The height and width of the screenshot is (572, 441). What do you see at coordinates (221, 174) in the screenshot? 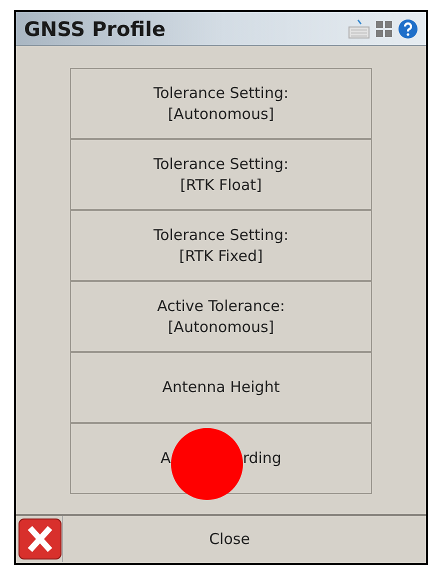
I see `menu-button: Tolerance Setting: [RTK Float]` at bounding box center [221, 174].